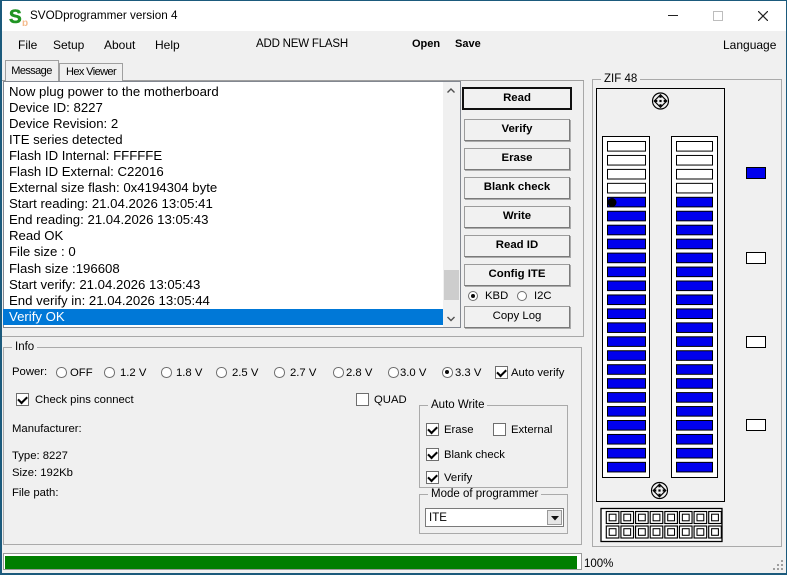 Image resolution: width=787 pixels, height=575 pixels. I want to click on svg-text: p, so click(25, 22).